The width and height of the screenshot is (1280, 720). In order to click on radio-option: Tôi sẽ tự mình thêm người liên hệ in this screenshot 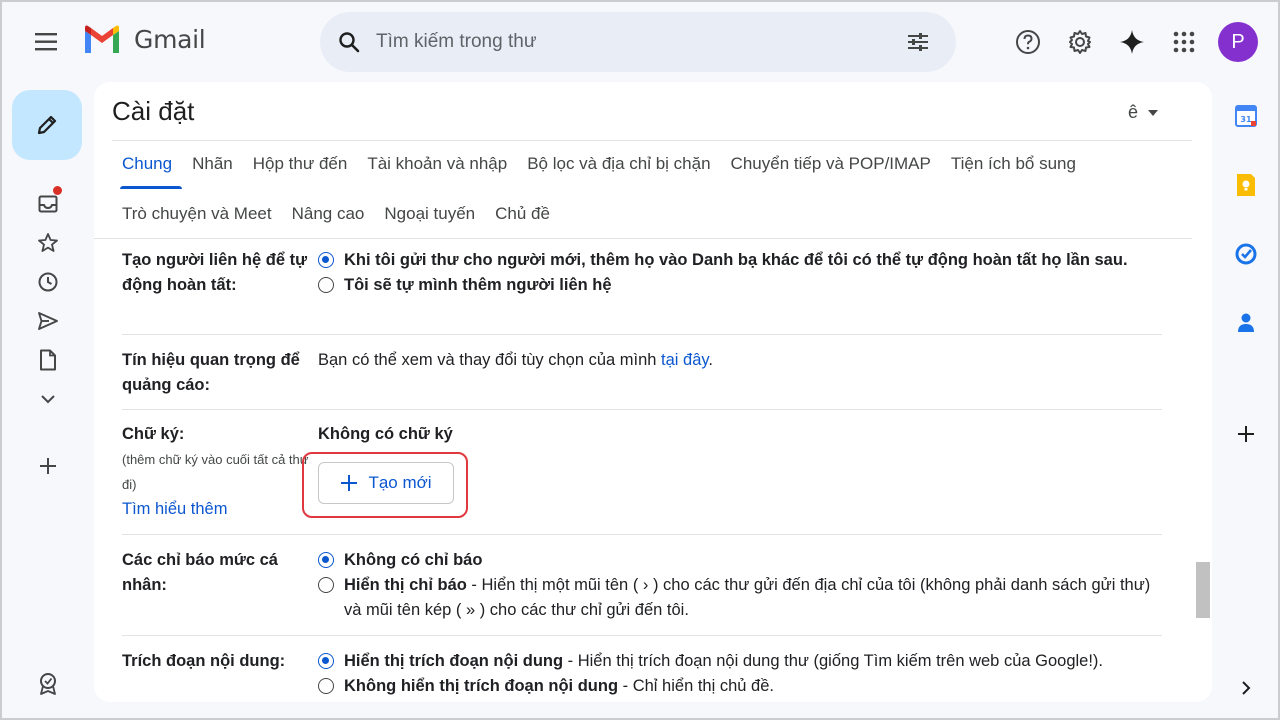, I will do `click(743, 285)`.